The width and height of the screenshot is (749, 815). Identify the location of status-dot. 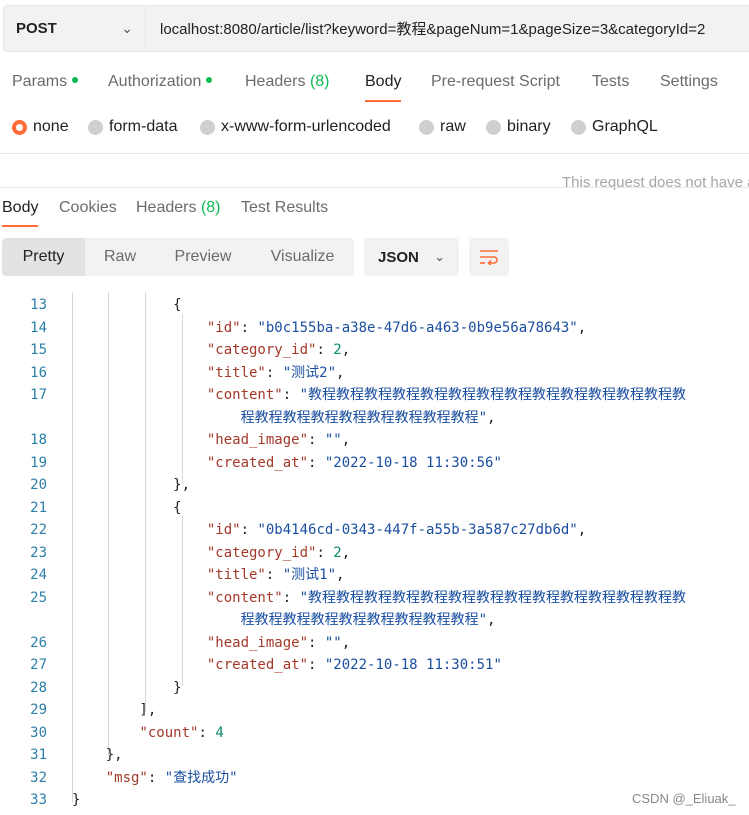
(209, 79).